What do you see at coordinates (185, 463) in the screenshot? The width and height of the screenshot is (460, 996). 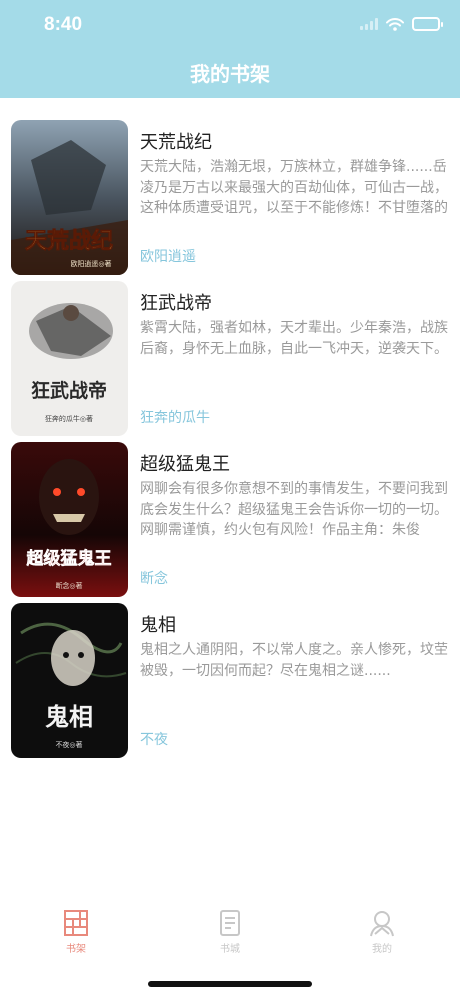 I see `book-title: 超级猛鬼王` at bounding box center [185, 463].